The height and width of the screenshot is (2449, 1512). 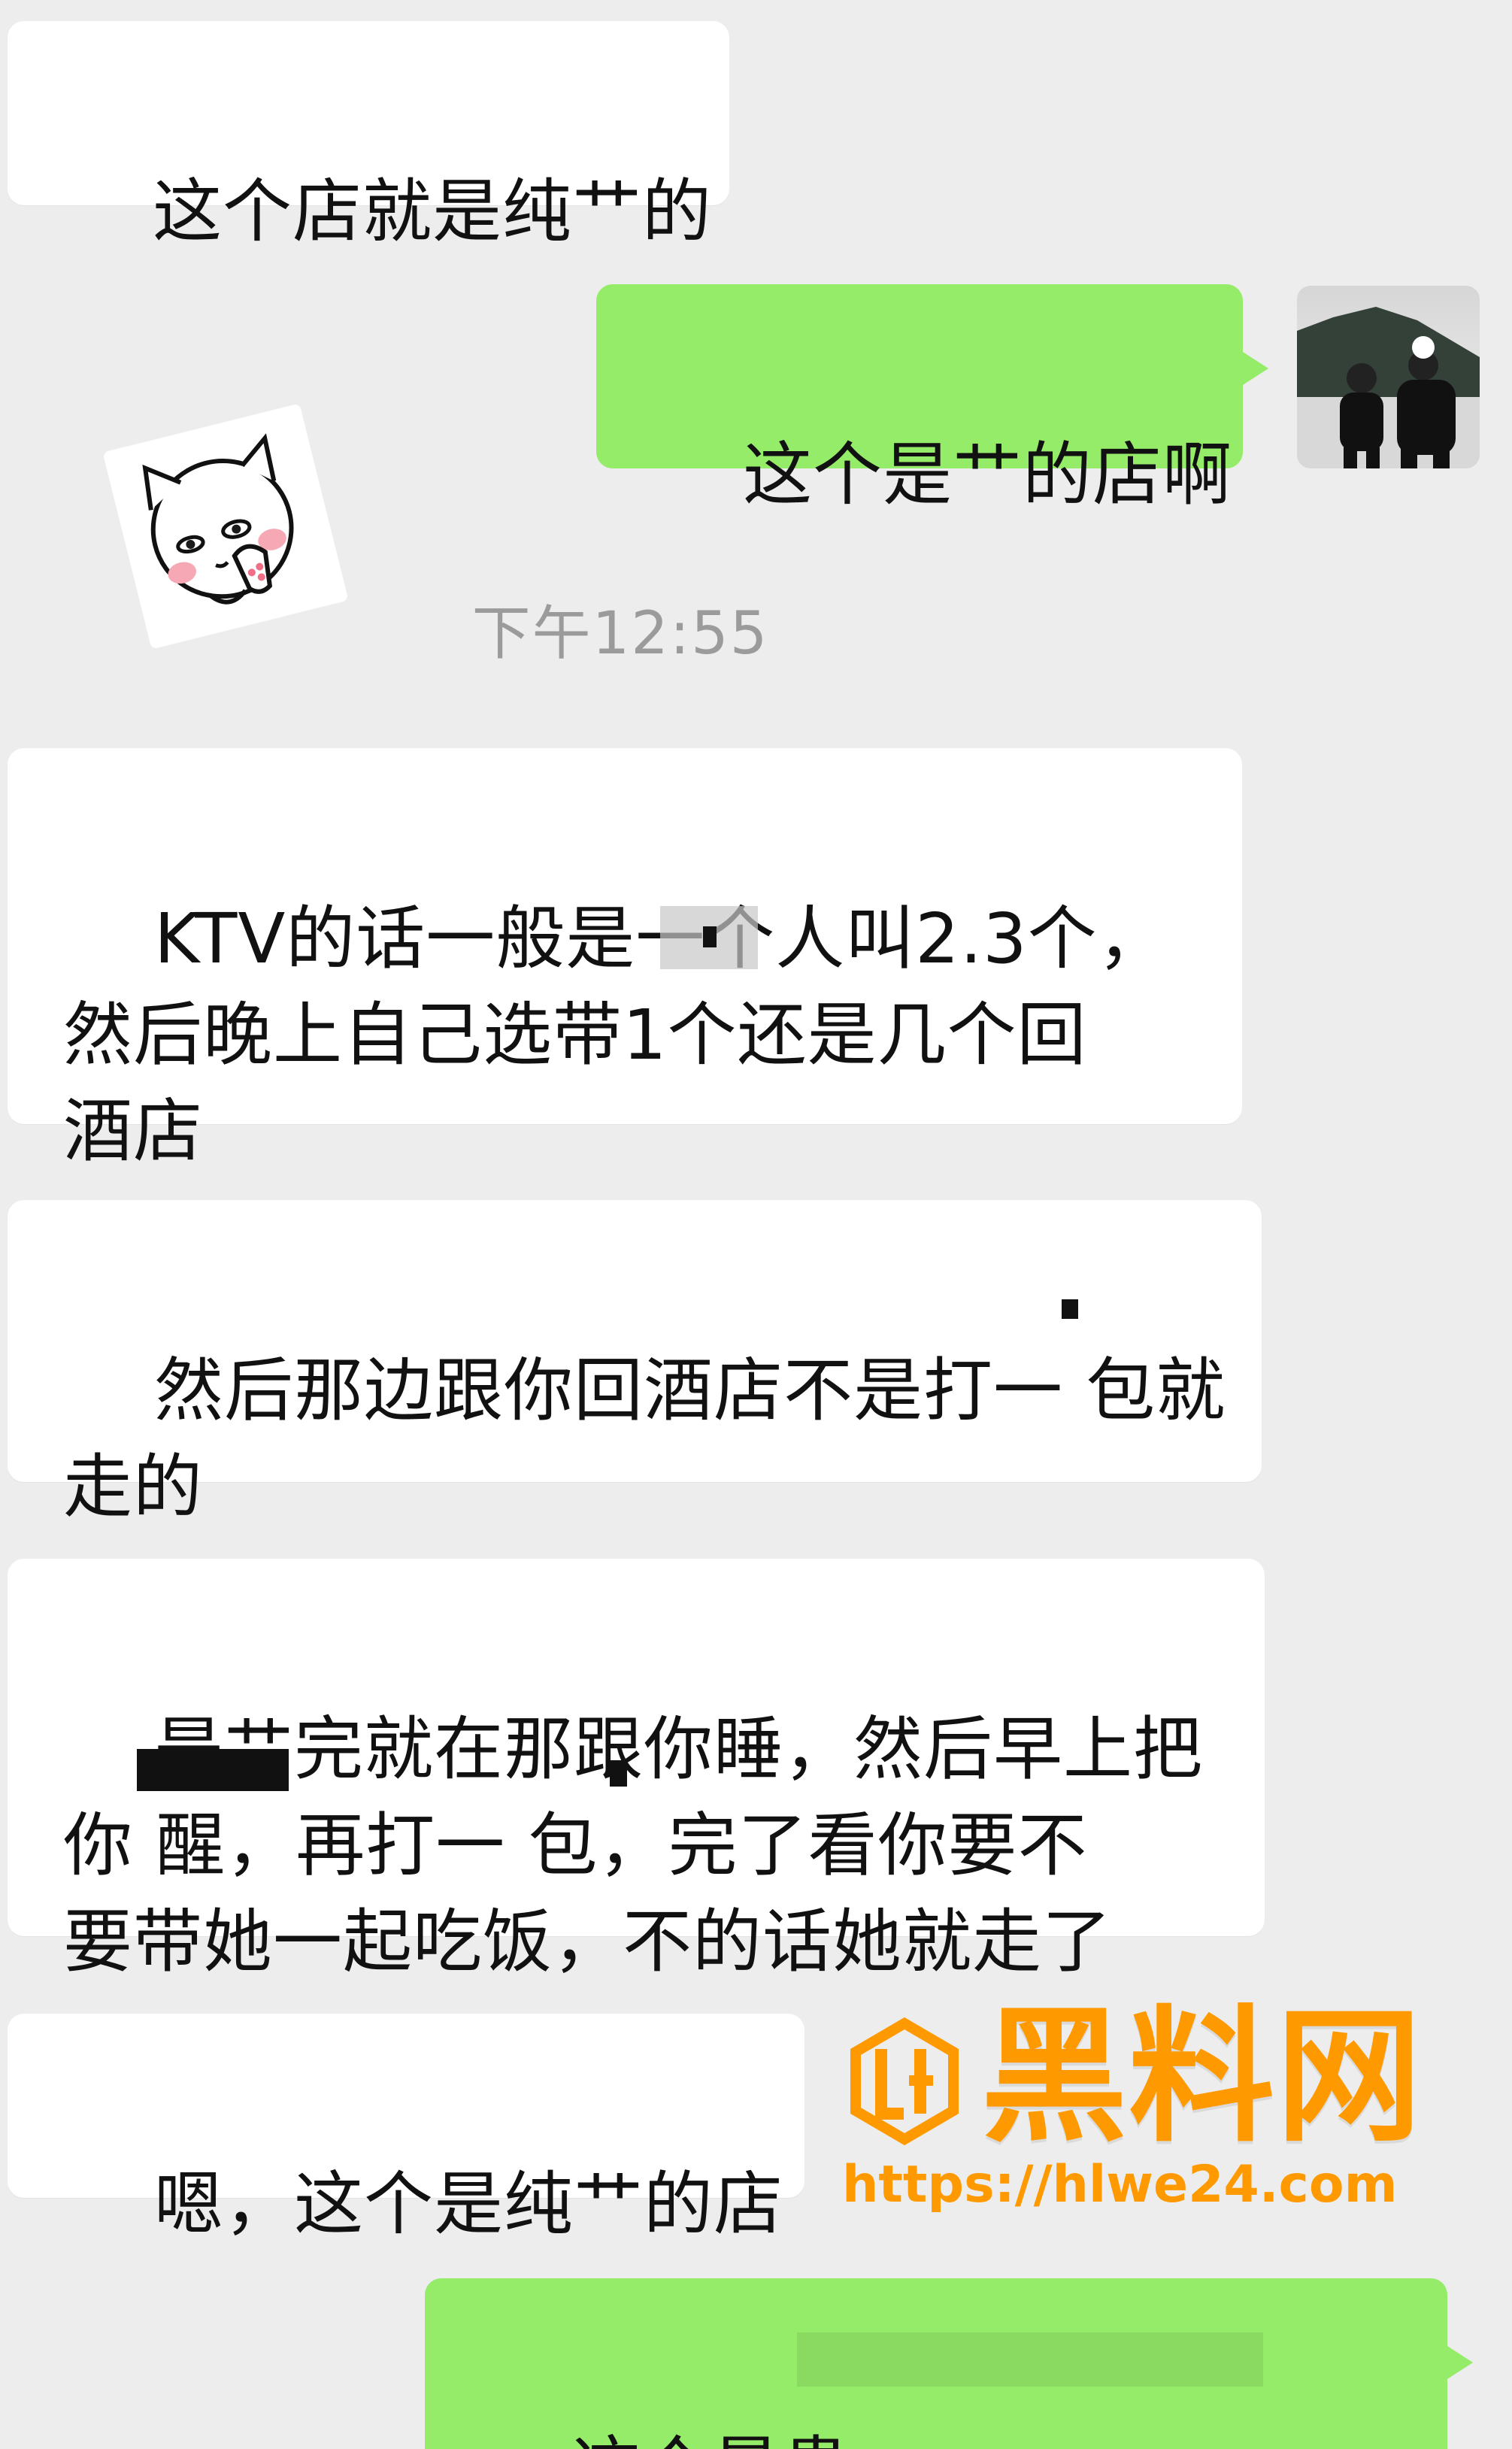 I want to click on message-text-7: 这个最贵, so click(x=711, y=2439).